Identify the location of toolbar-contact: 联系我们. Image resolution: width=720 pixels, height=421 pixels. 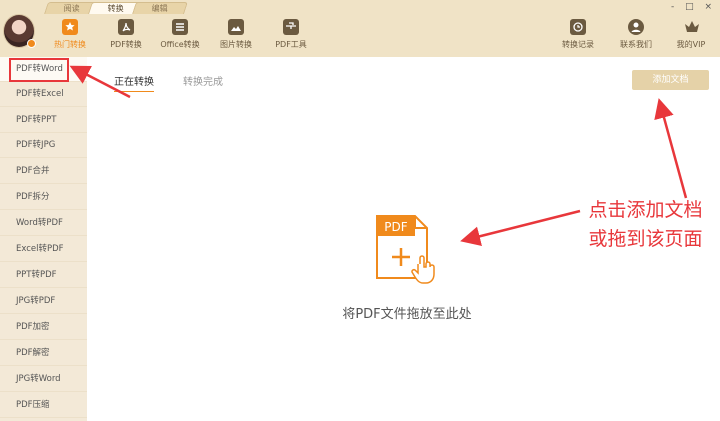
(636, 34).